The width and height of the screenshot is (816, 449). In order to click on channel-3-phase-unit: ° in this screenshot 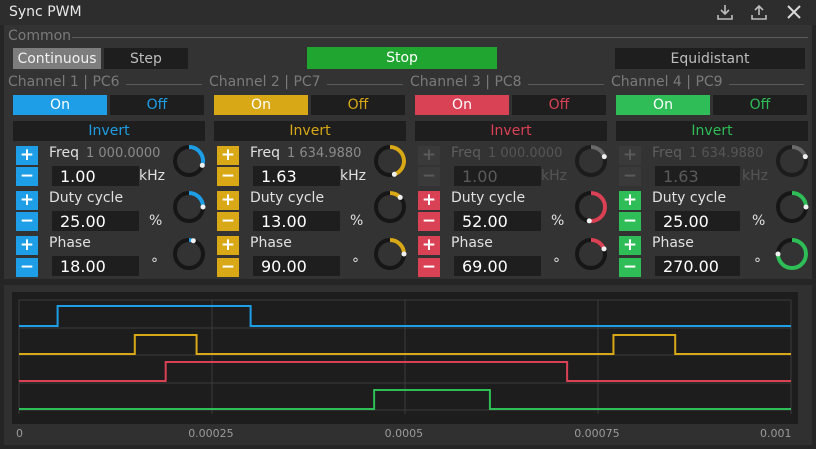, I will do `click(556, 264)`.